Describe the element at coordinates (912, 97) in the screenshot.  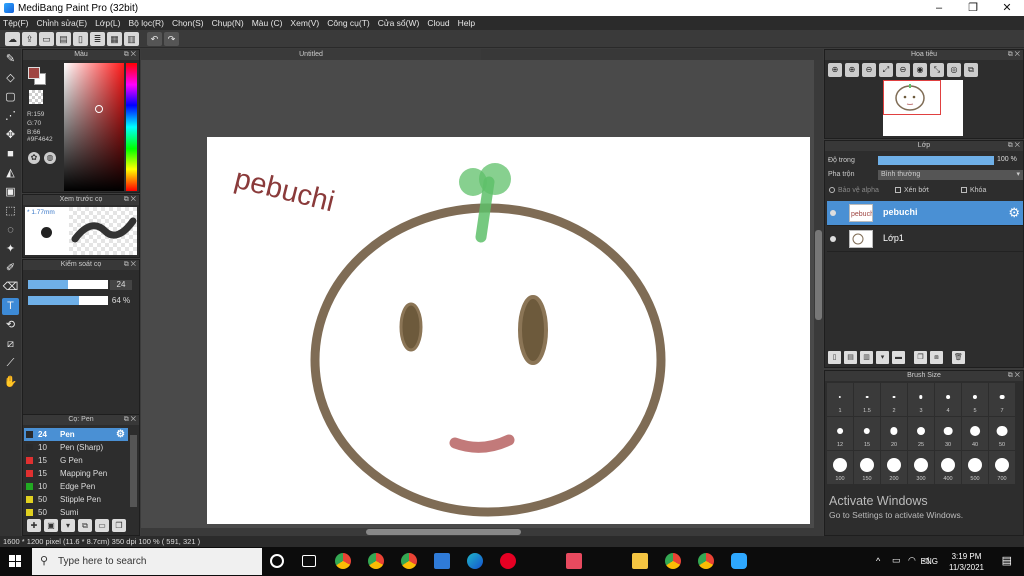
I see `navigator-view-frame` at that location.